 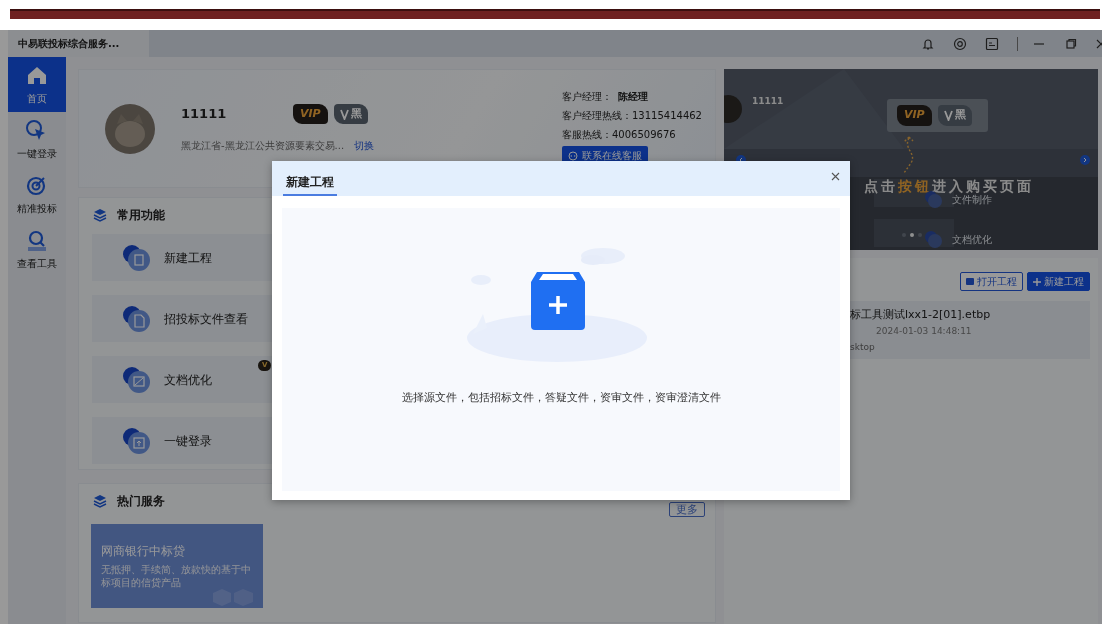 What do you see at coordinates (587, 97) in the screenshot?
I see `manager-label: 客户经理：` at bounding box center [587, 97].